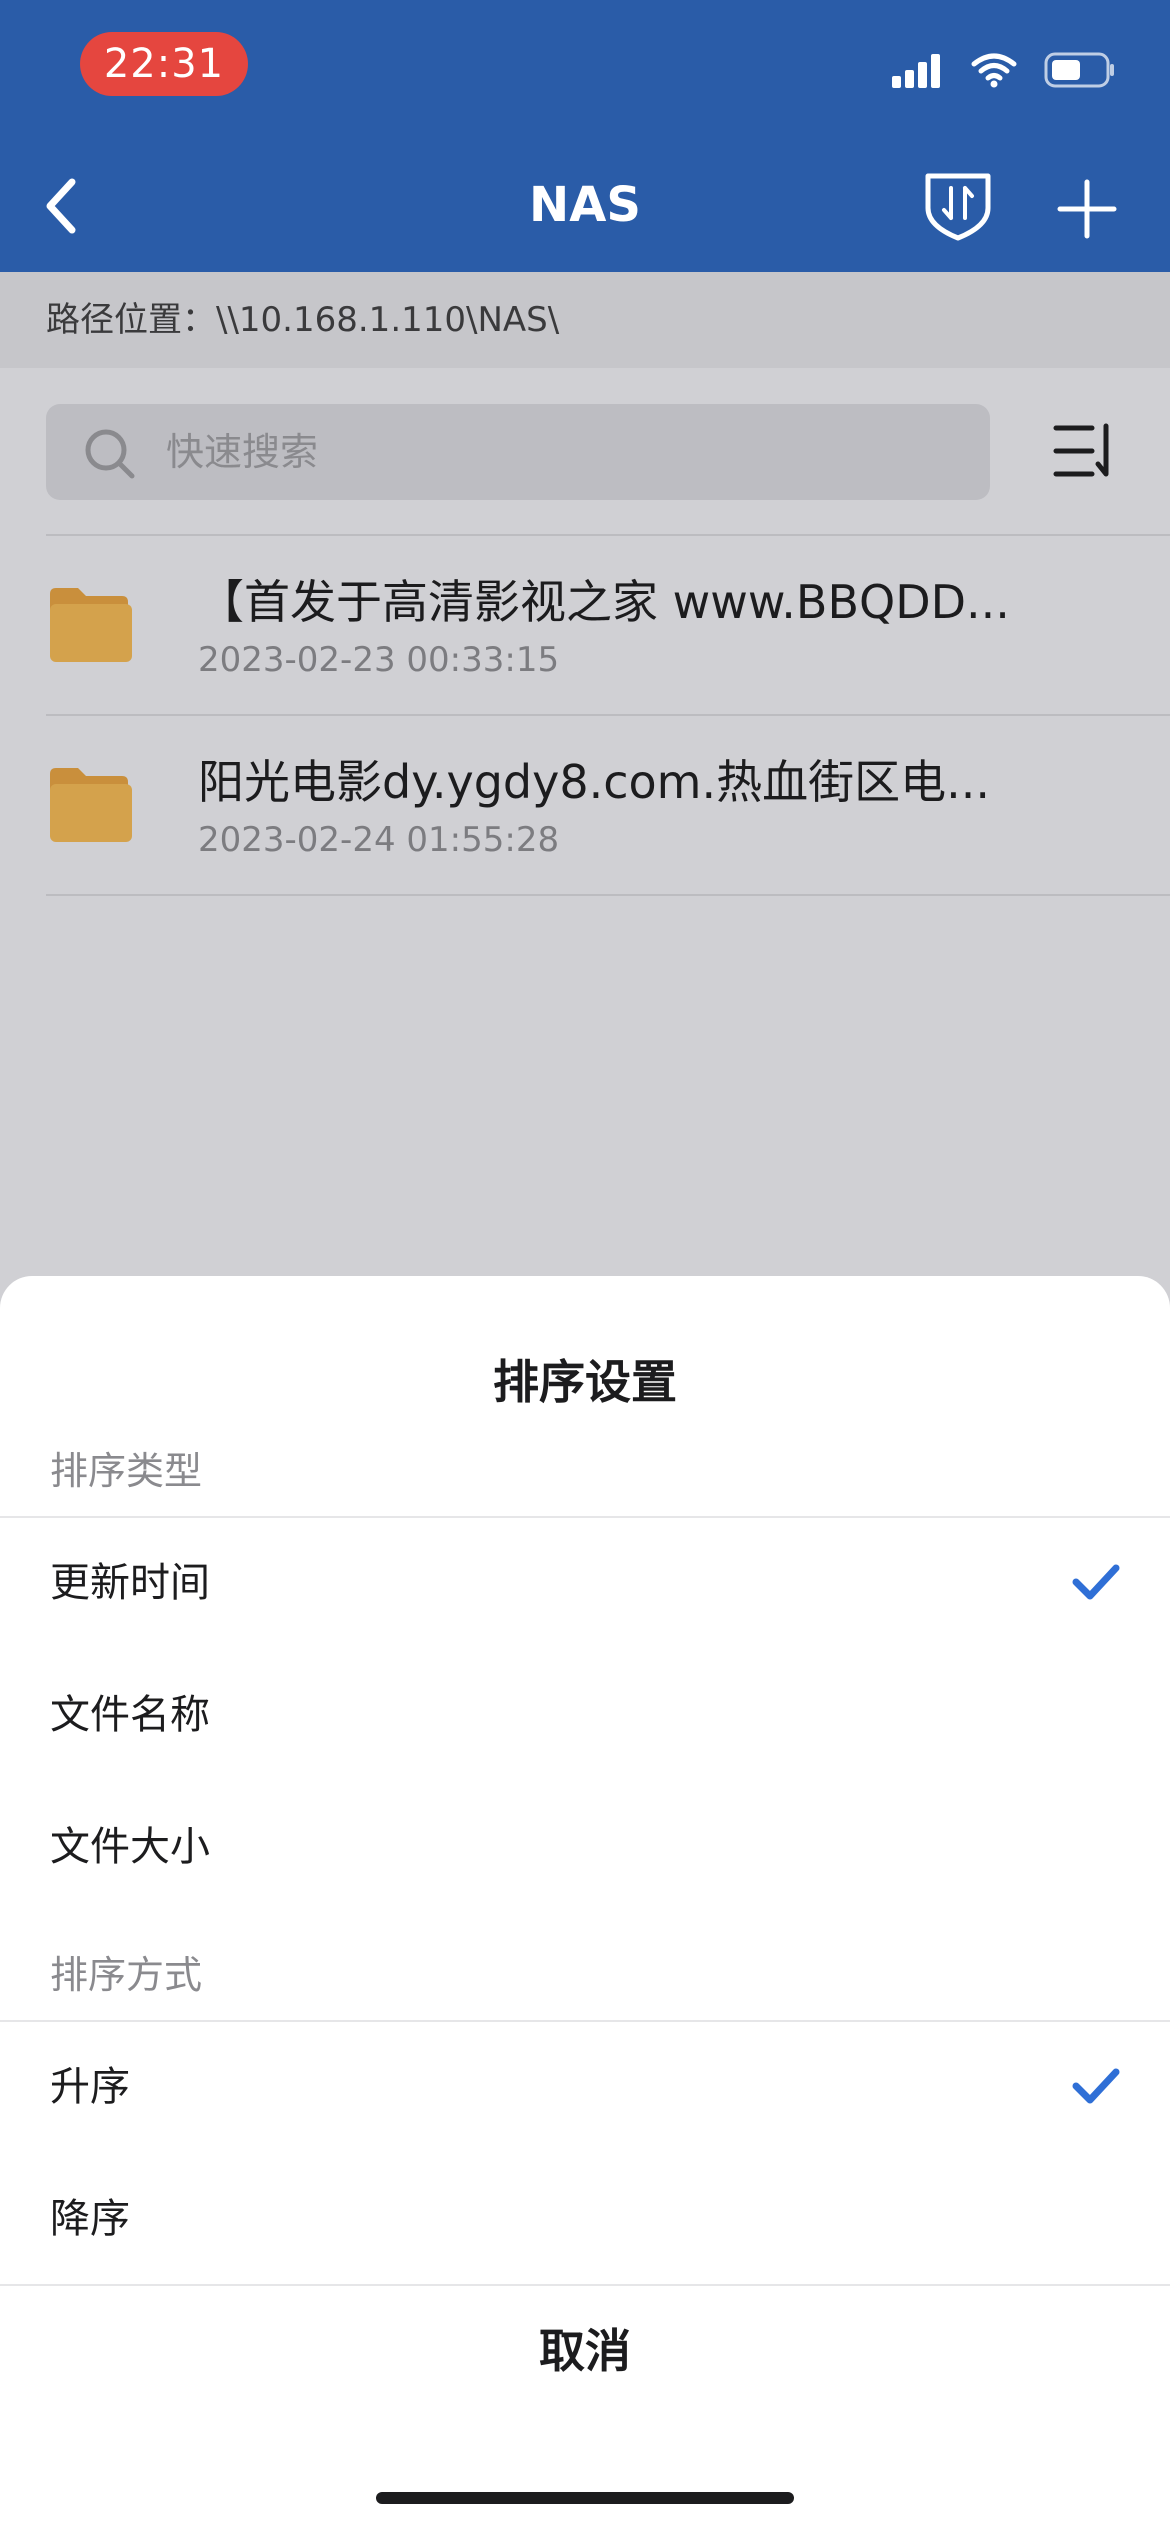 The width and height of the screenshot is (1170, 2532). What do you see at coordinates (379, 660) in the screenshot?
I see `file-date: 2023-02-23 00:33:15` at bounding box center [379, 660].